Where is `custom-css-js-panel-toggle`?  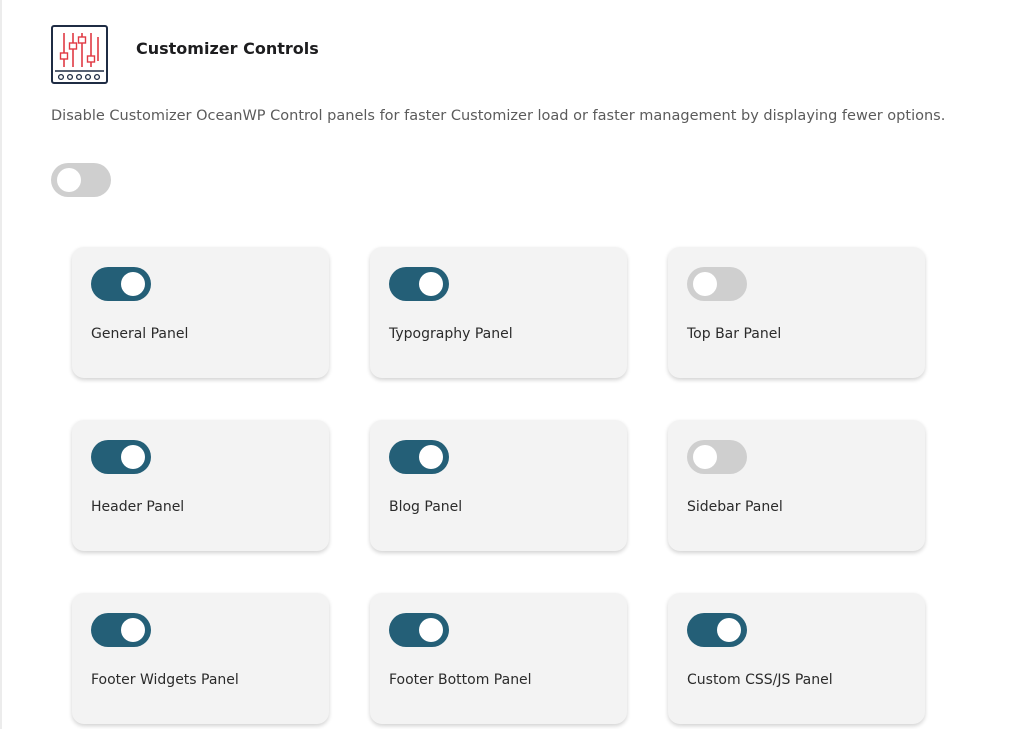 custom-css-js-panel-toggle is located at coordinates (717, 630).